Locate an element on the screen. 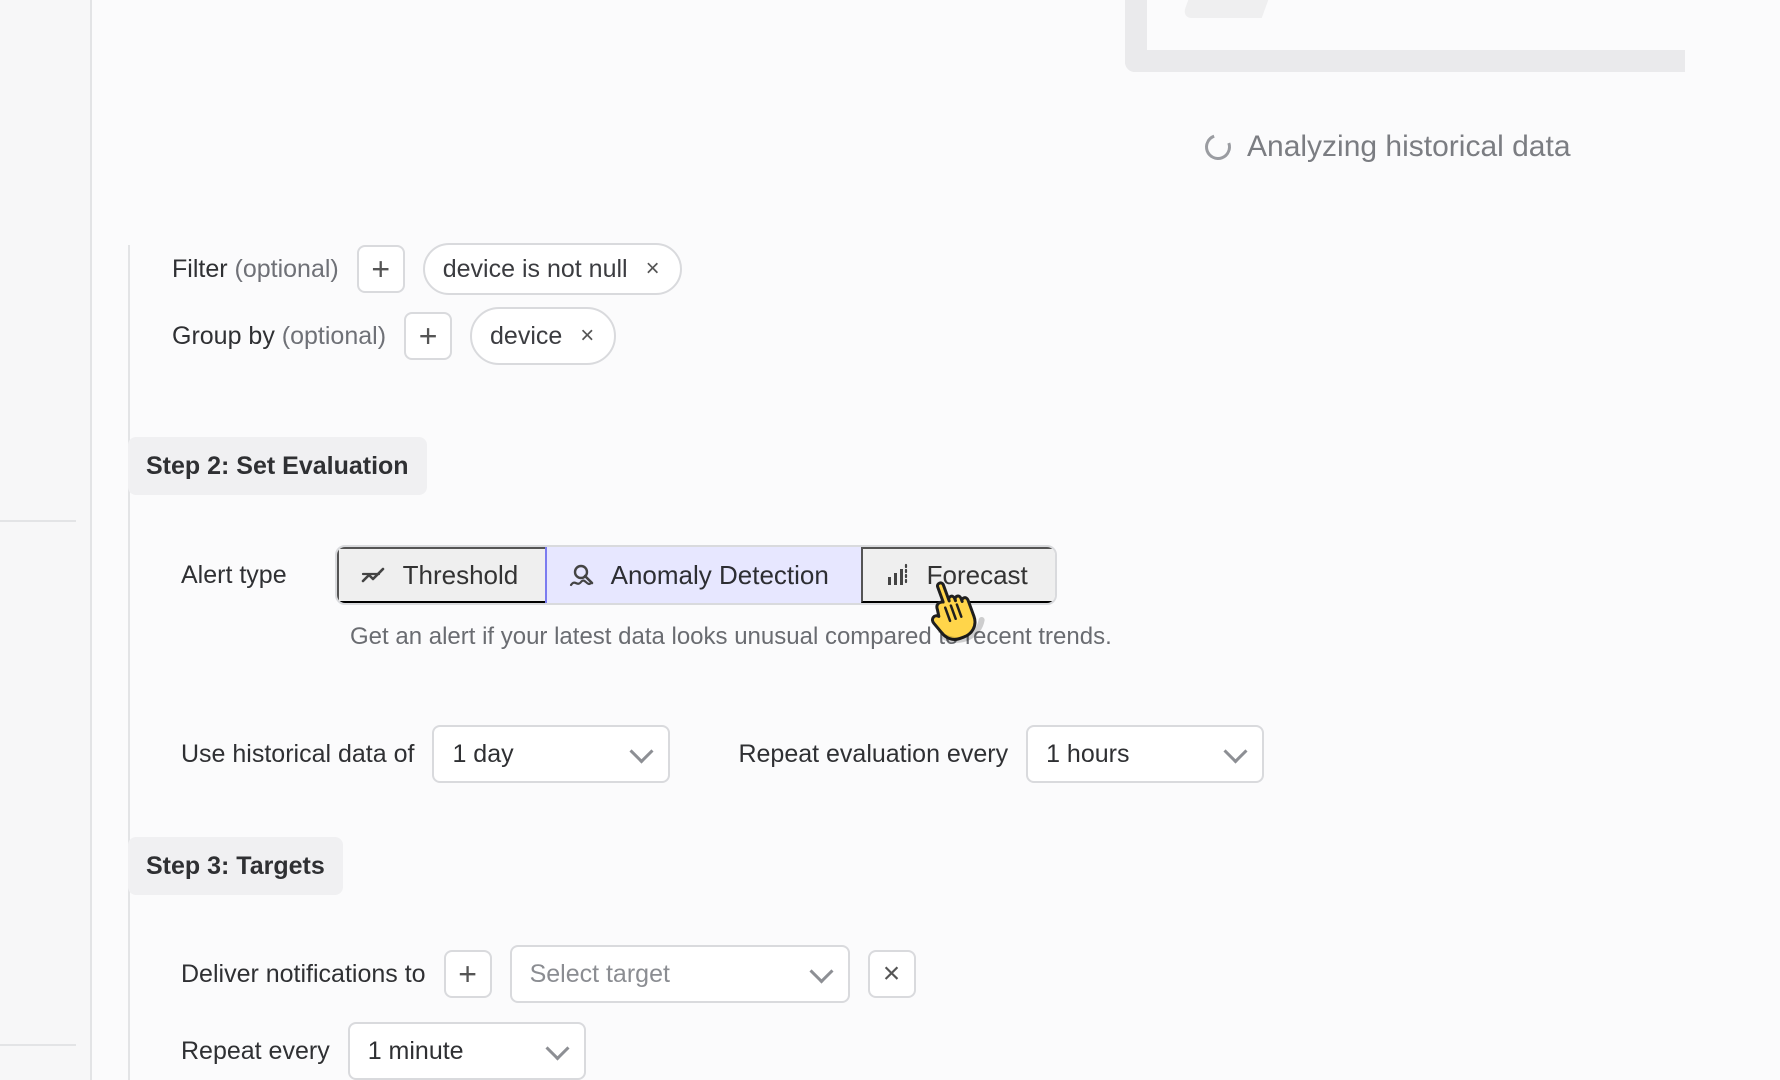  repeat-evaluation-value: 1 hours is located at coordinates (1088, 753).